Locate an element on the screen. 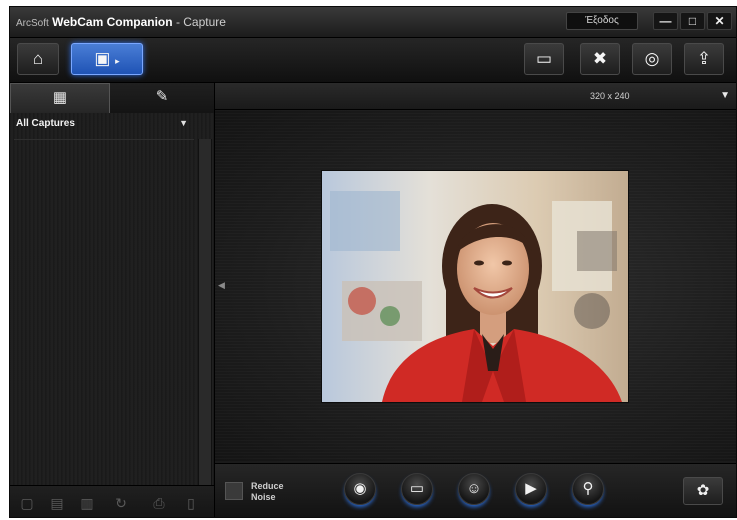 The image size is (737, 520). webcam-search-button: ◎ is located at coordinates (652, 59).